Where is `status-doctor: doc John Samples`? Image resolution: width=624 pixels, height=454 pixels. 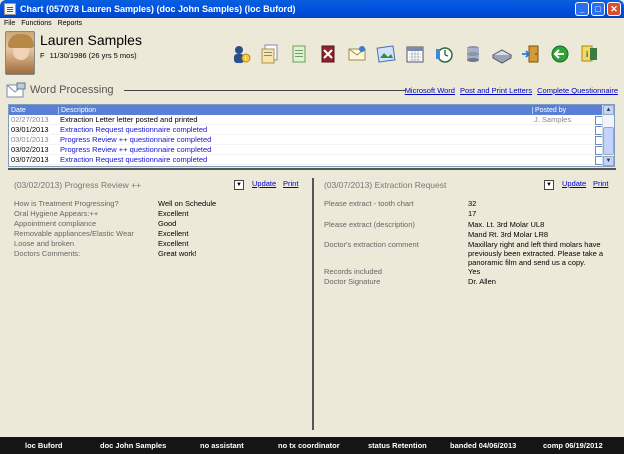
status-doctor: doc John Samples is located at coordinates (133, 445).